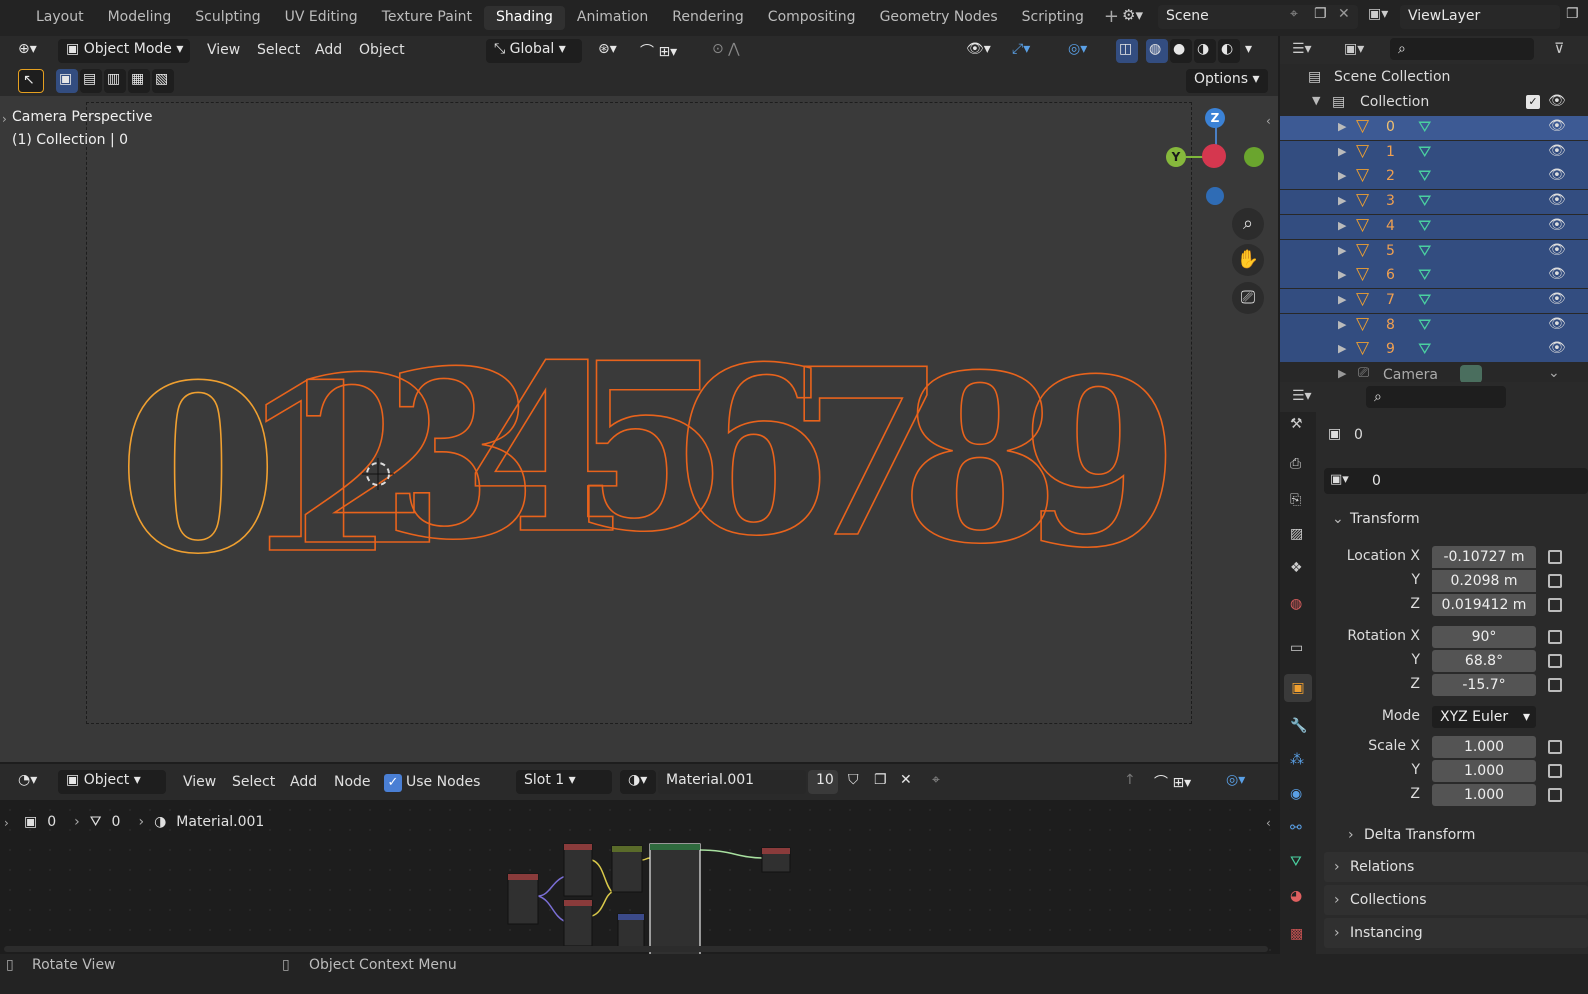 Image resolution: width=1588 pixels, height=994 pixels. I want to click on orientation-dropdown: ⤡ Global ▾, so click(534, 51).